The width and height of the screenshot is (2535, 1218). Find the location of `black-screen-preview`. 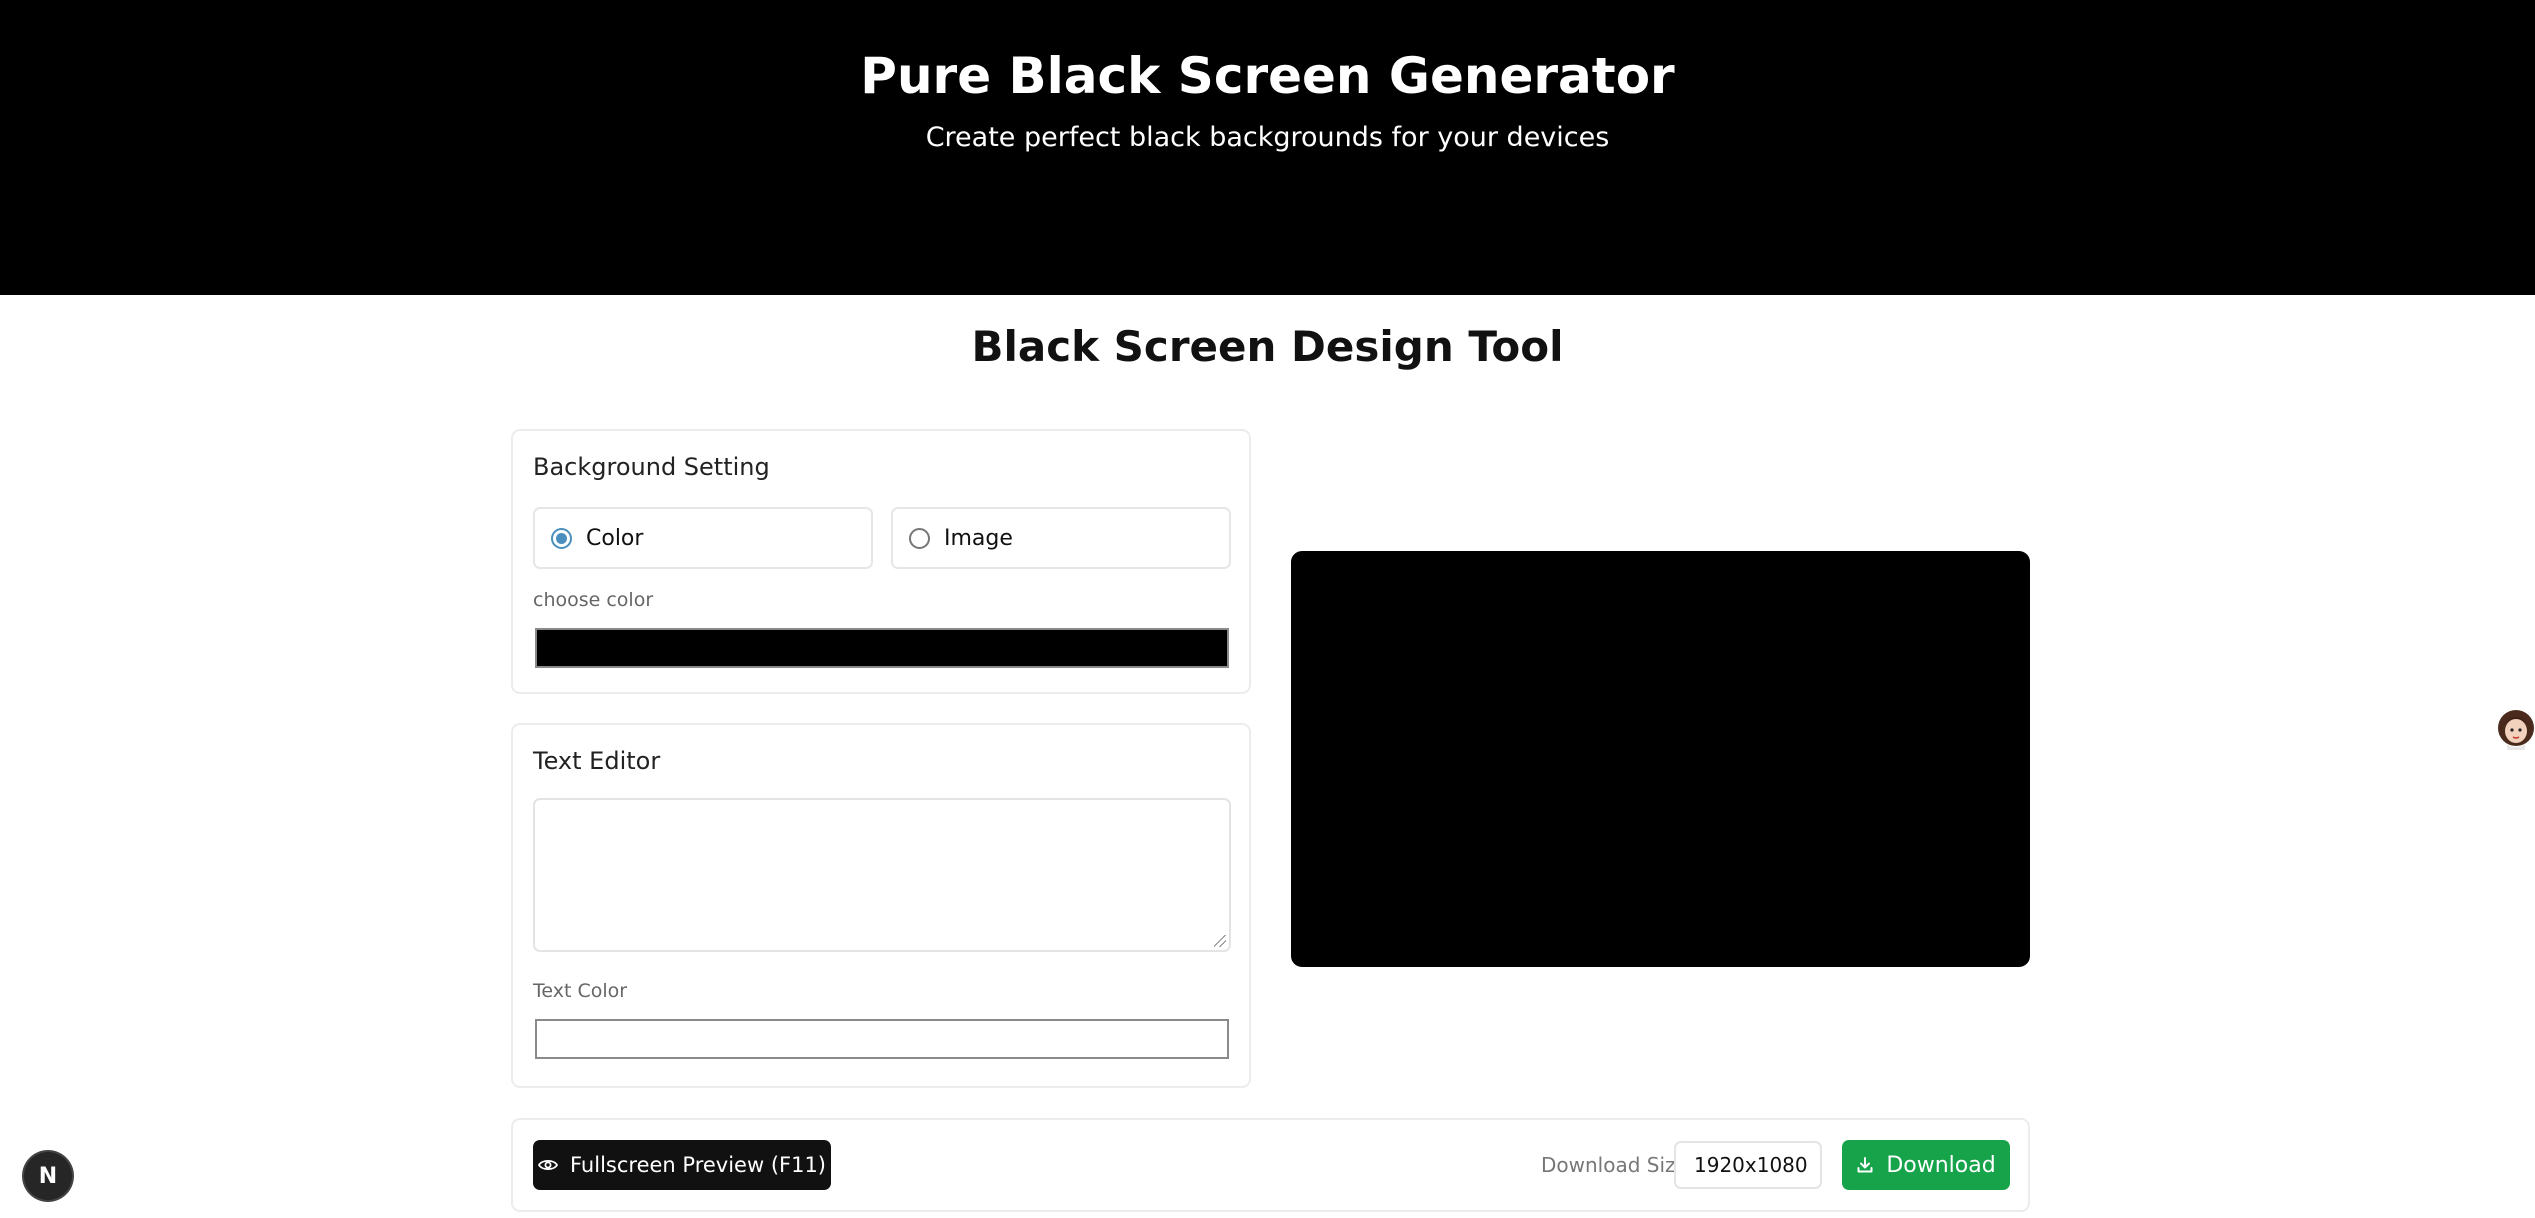

black-screen-preview is located at coordinates (1660, 759).